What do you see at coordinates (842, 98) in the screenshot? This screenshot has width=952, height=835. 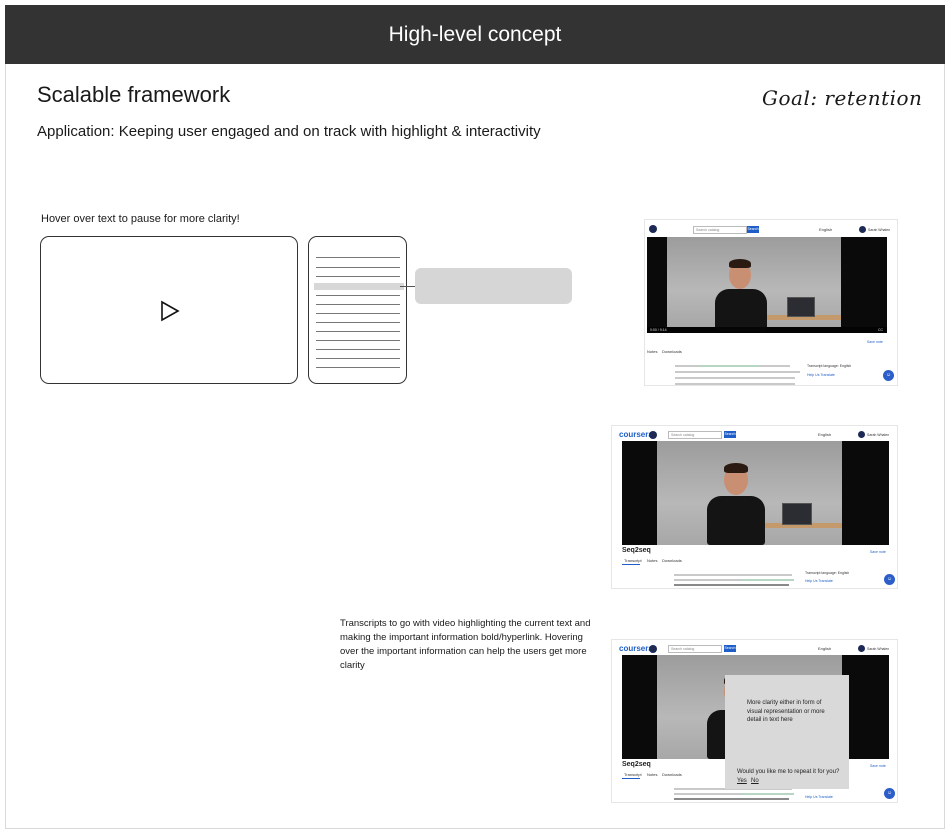 I see `goal-label: Goal: retention` at bounding box center [842, 98].